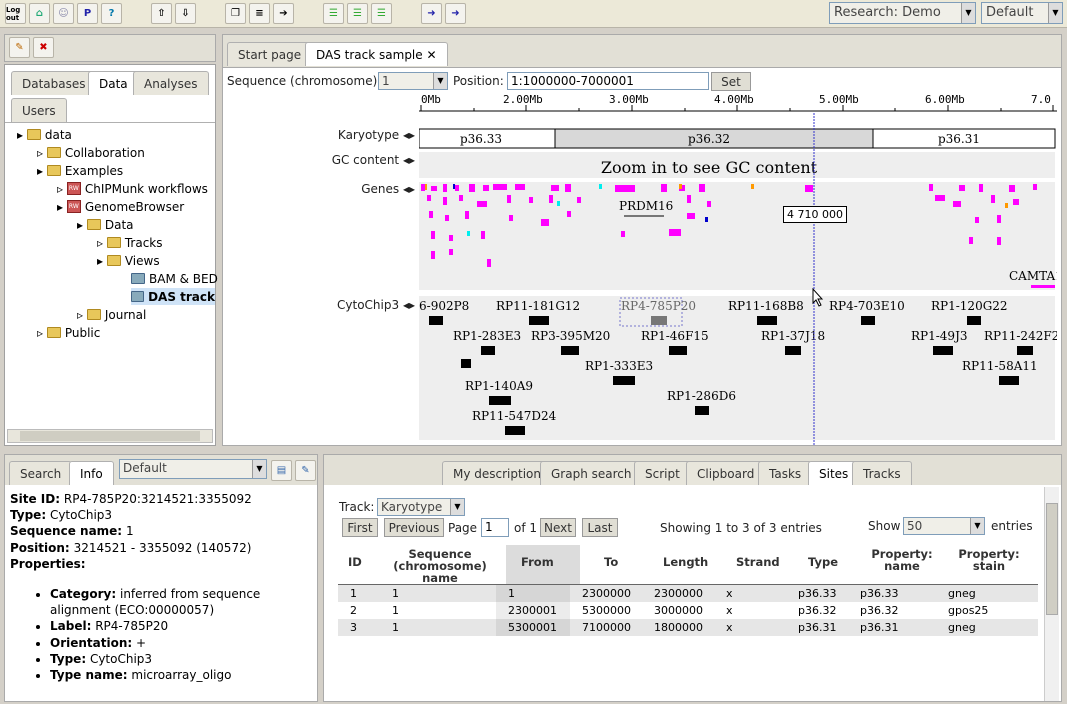  I want to click on export-icon: ≡, so click(259, 13).